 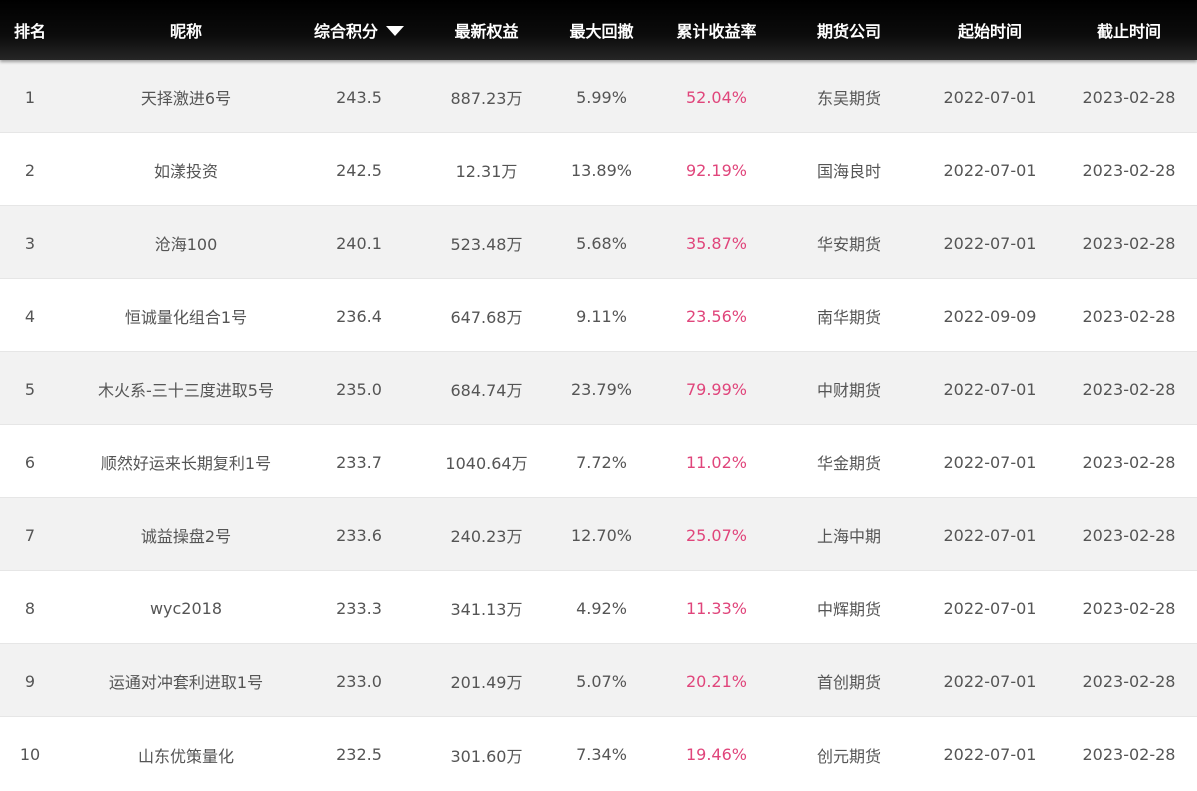 What do you see at coordinates (359, 608) in the screenshot?
I see `score-cell: 233.3` at bounding box center [359, 608].